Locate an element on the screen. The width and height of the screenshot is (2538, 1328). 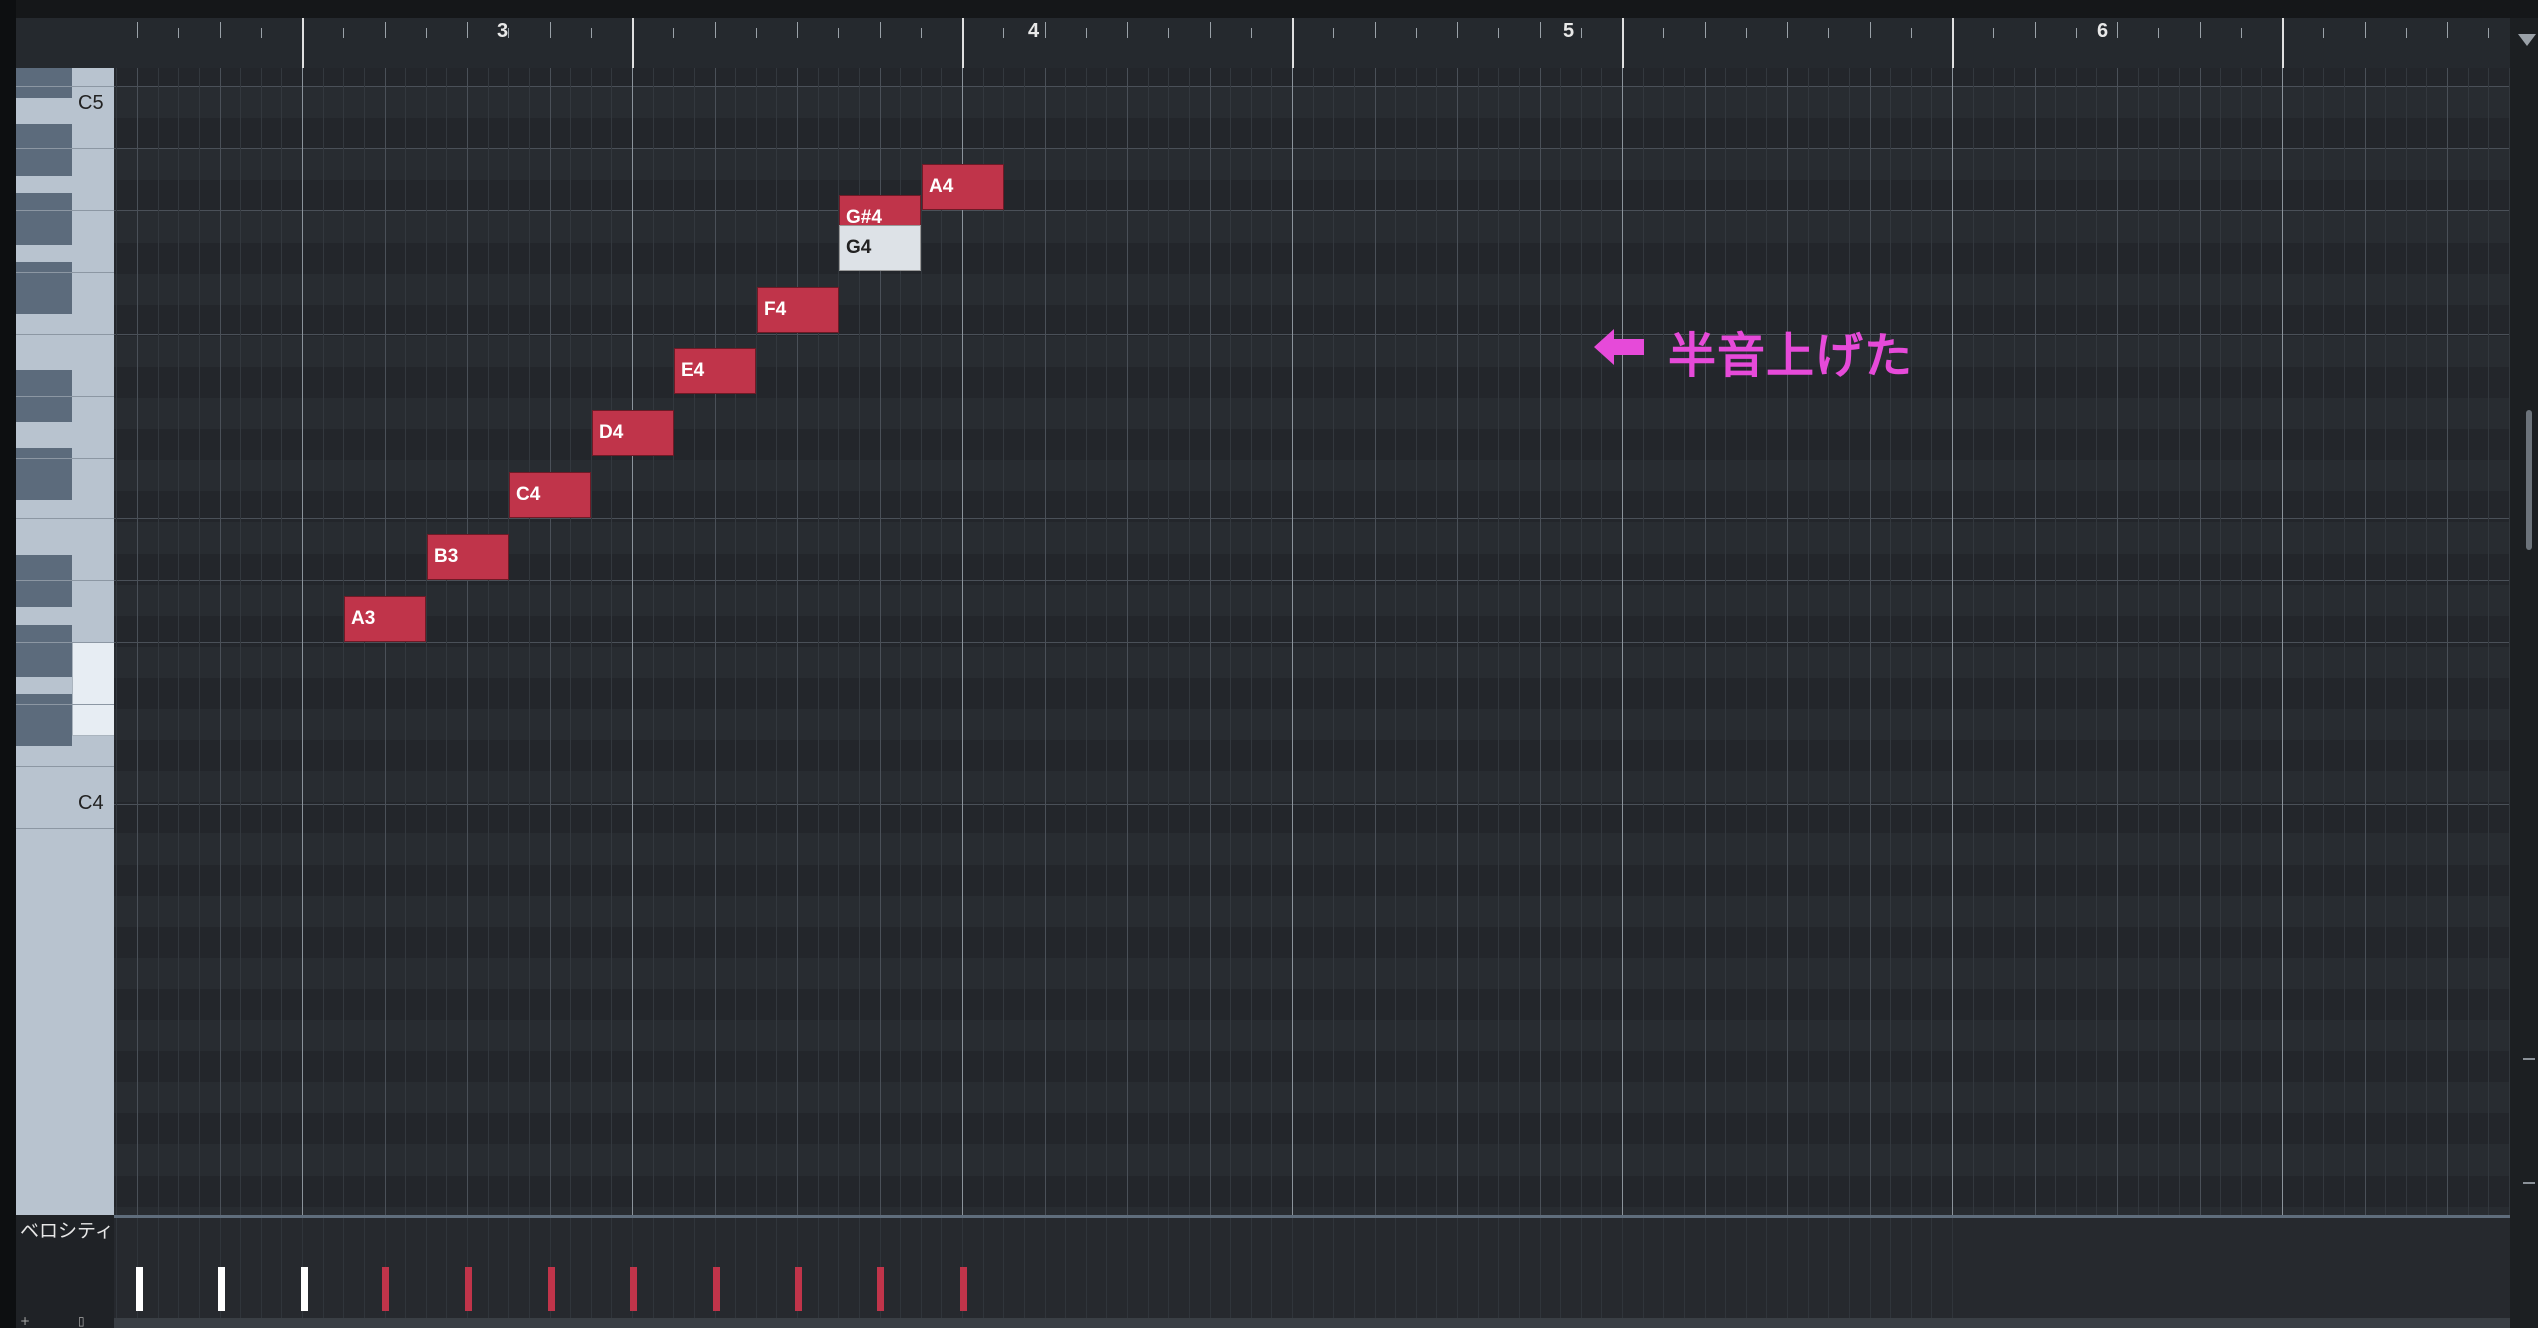
note-g4: G4 is located at coordinates (880, 248).